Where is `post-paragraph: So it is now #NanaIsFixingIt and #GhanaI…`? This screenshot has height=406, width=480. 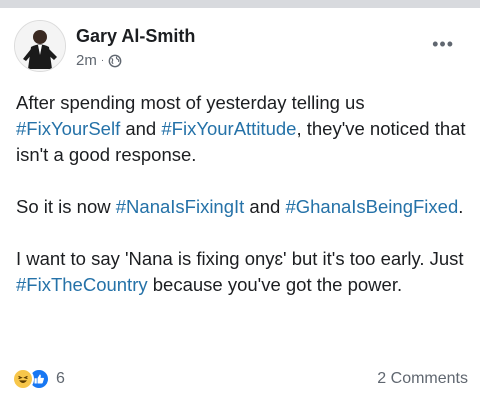 post-paragraph: So it is now #NanaIsFixingIt and #GhanaI… is located at coordinates (242, 207).